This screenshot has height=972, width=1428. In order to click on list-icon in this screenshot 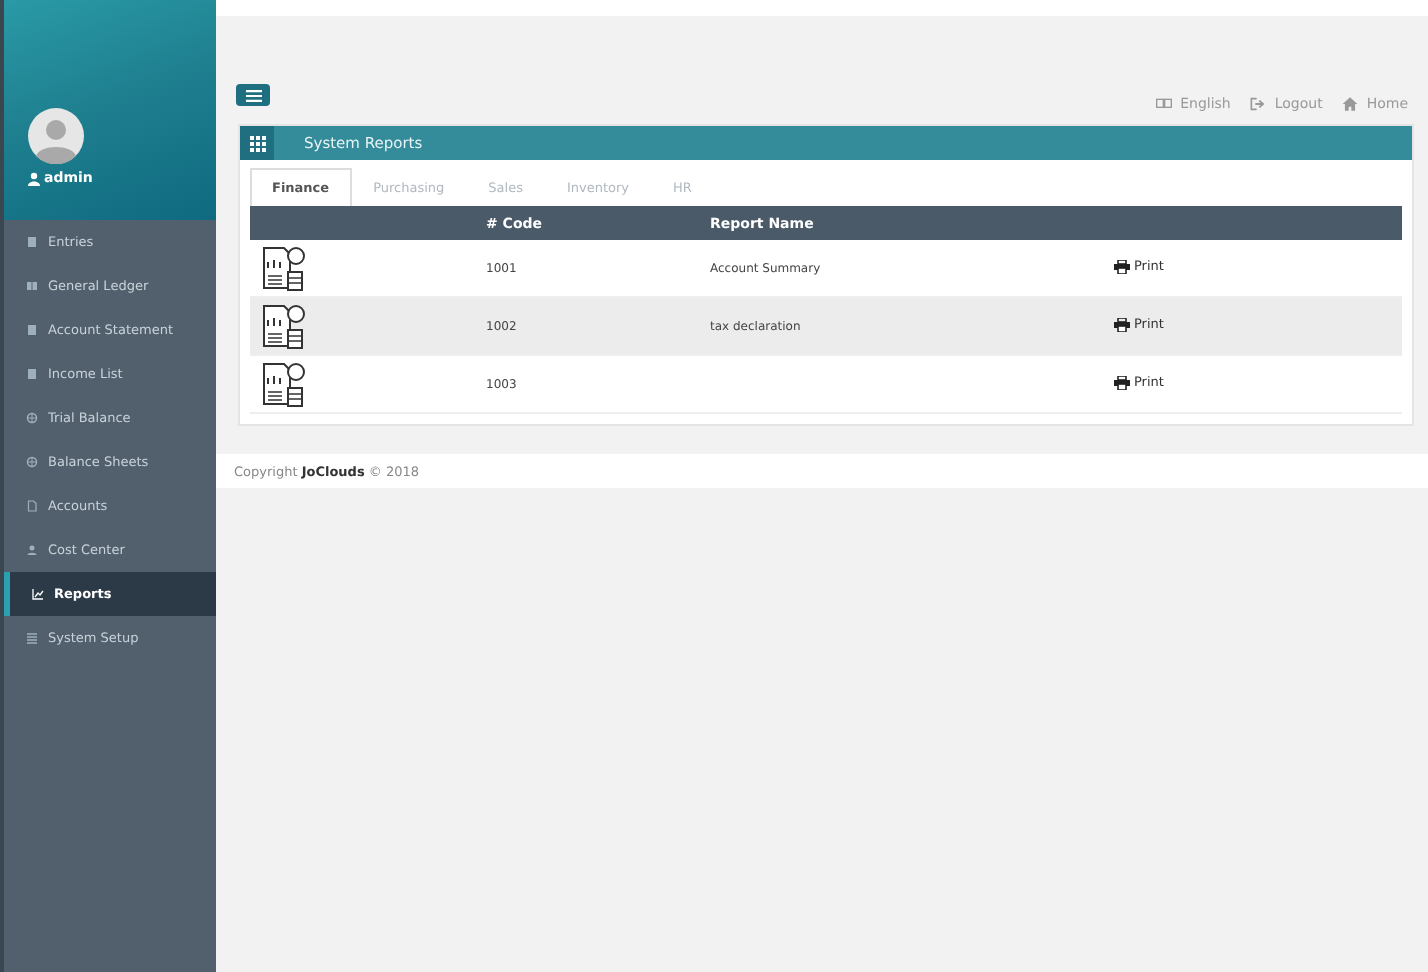, I will do `click(32, 638)`.